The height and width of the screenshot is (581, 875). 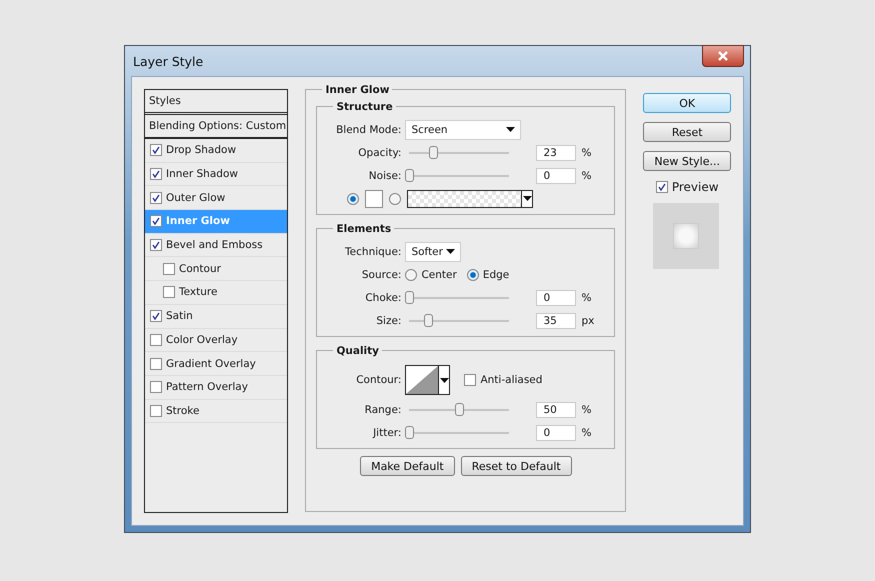 I want to click on dropdown: Screen, so click(x=463, y=130).